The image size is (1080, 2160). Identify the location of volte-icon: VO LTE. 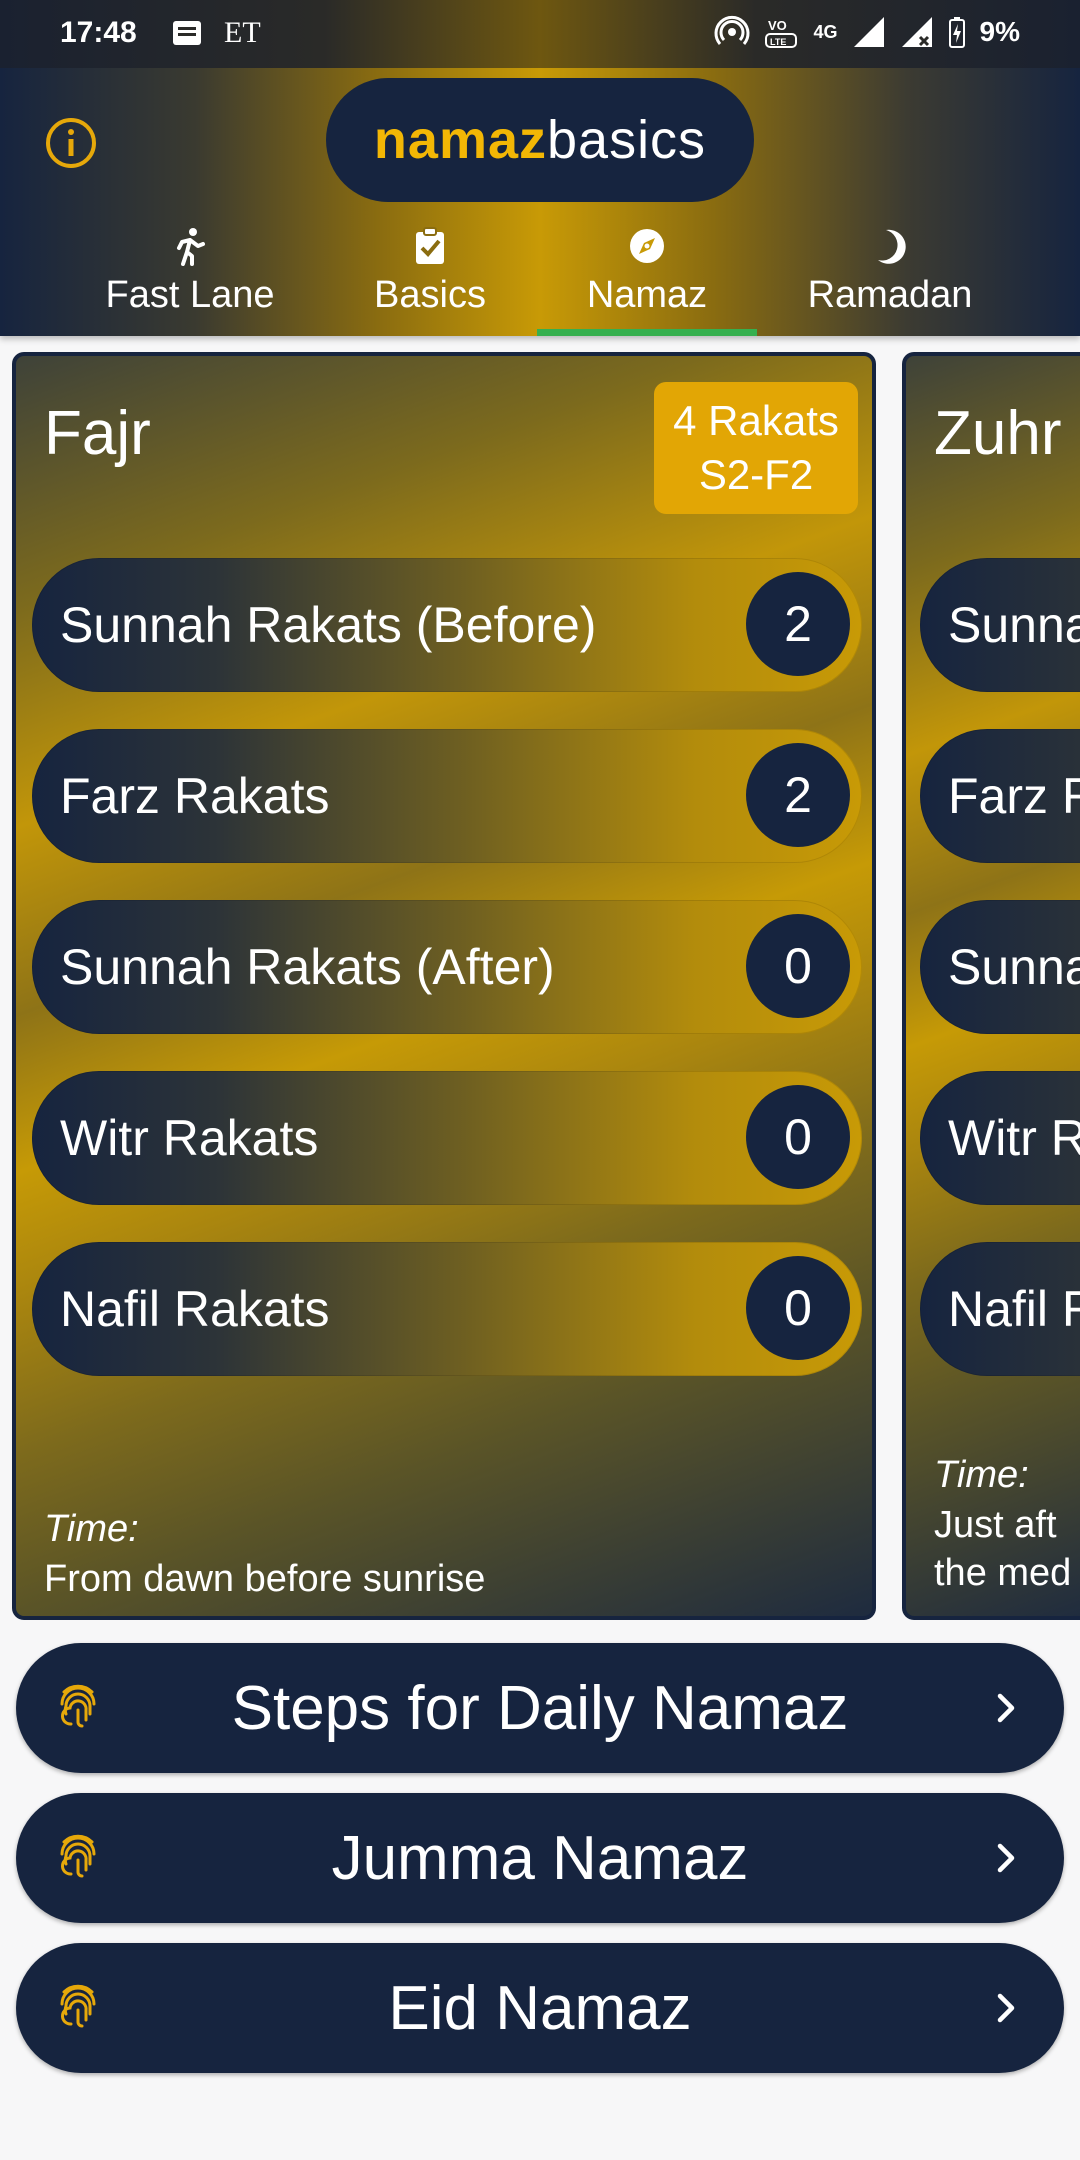
(780, 33).